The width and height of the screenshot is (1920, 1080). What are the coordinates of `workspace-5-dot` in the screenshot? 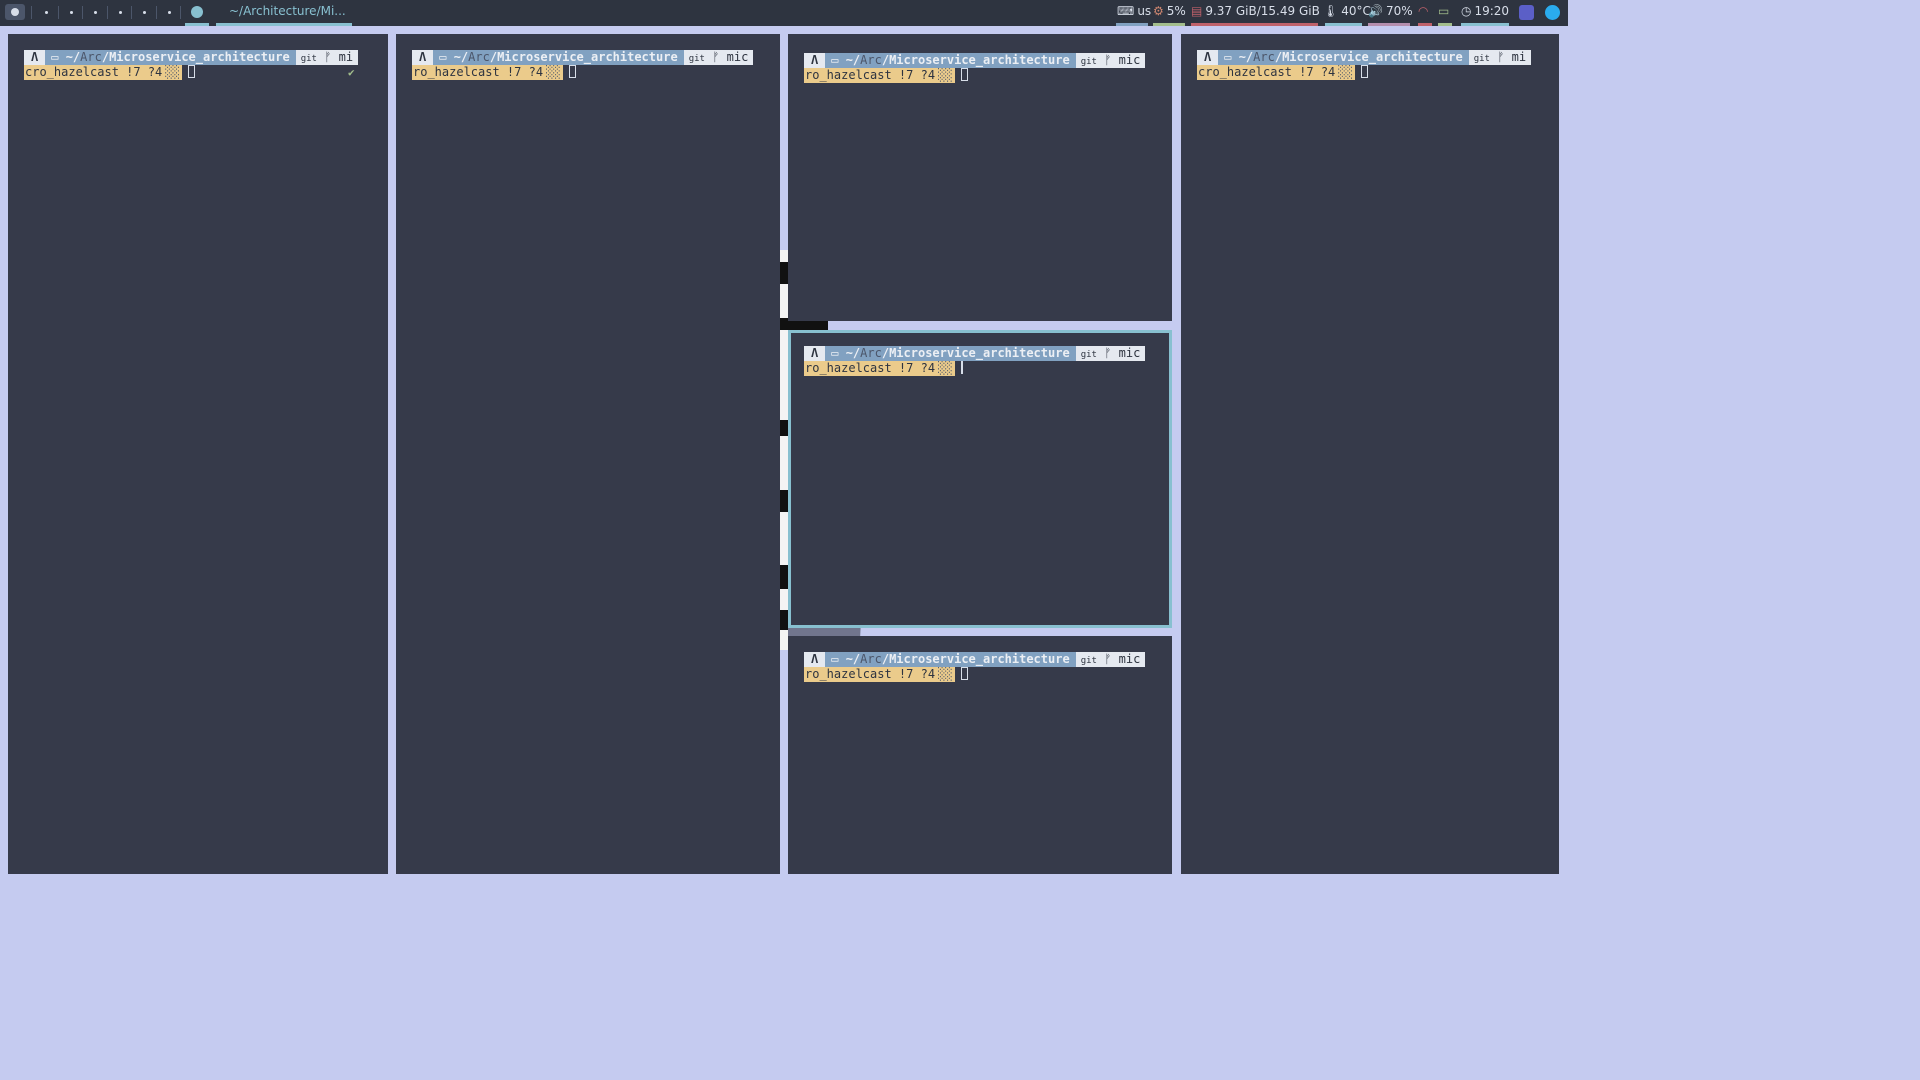 It's located at (144, 12).